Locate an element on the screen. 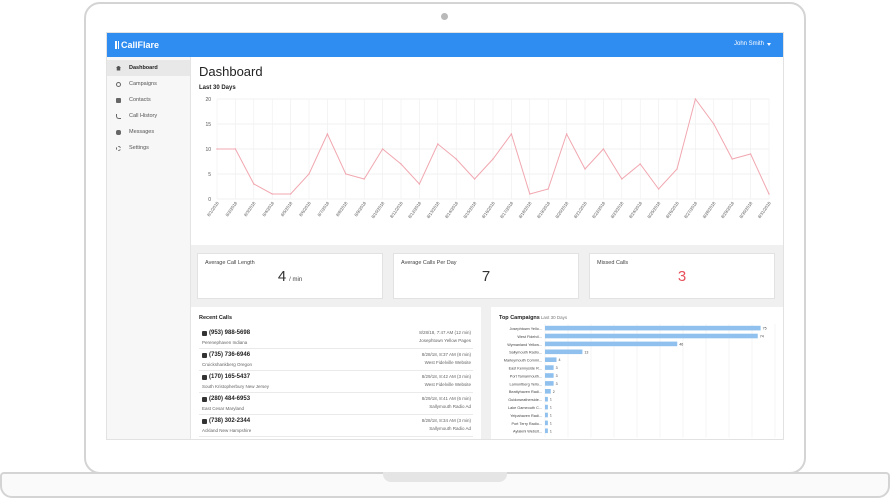  call-source: West Fidelville Website is located at coordinates (447, 362).